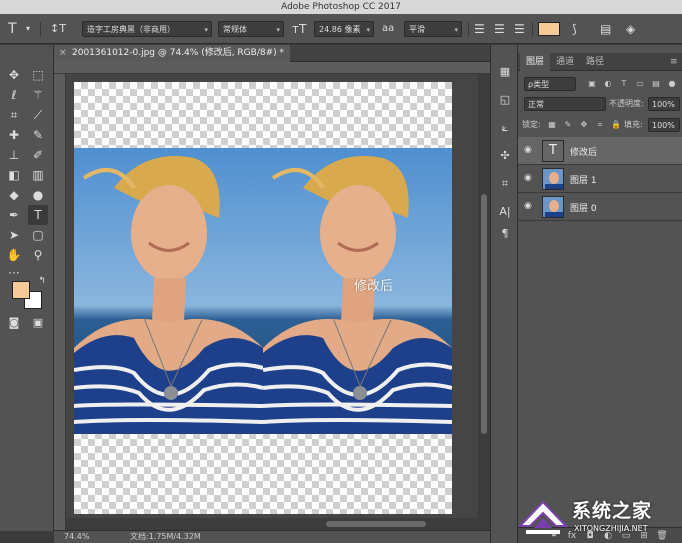 This screenshot has width=682, height=543. I want to click on layer-row: ◉ 图层 0, so click(600, 207).